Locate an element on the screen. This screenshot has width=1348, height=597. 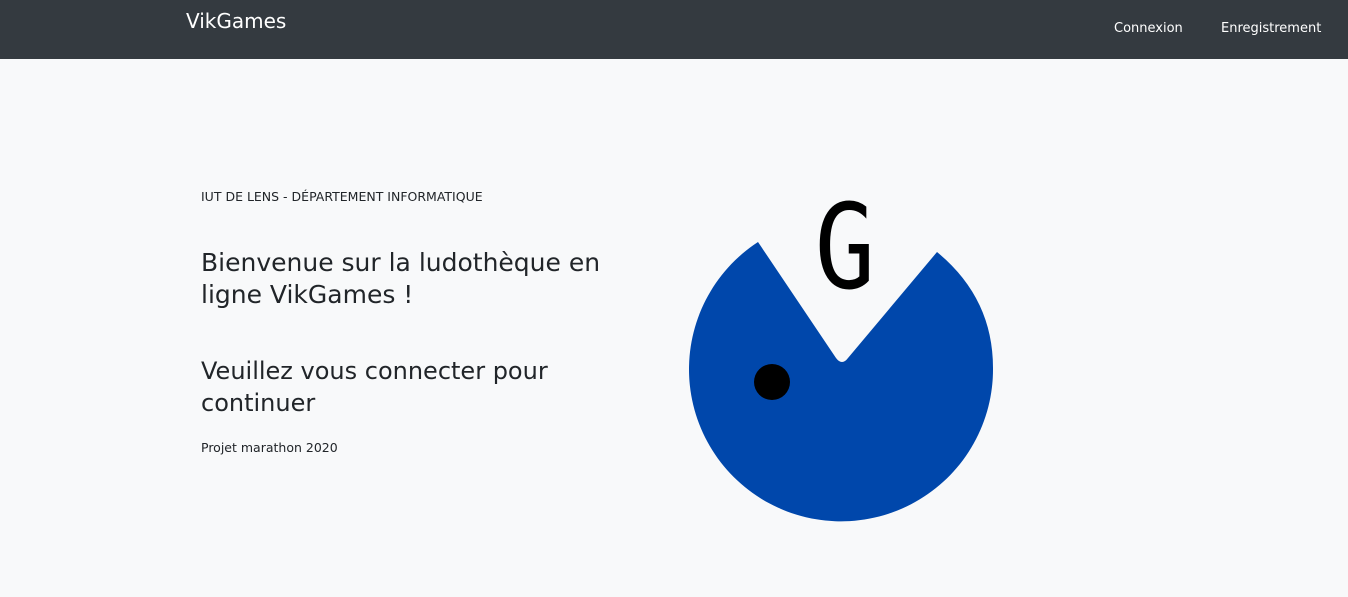
navbar: VikGames Connexion Enregistrement is located at coordinates (674, 29).